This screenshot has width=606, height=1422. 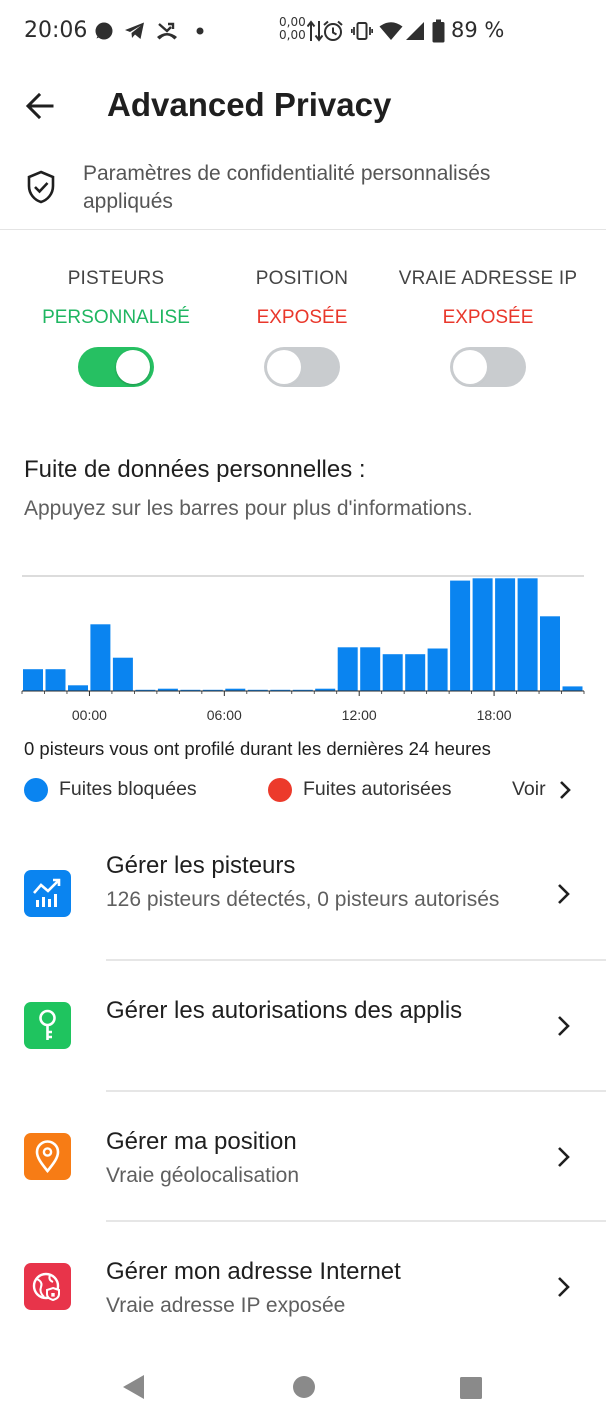 I want to click on toggle-label-trackers: PISTEURS, so click(x=116, y=278).